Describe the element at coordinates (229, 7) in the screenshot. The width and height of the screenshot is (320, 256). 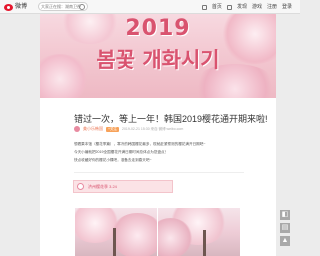
I see `discover-icon` at that location.